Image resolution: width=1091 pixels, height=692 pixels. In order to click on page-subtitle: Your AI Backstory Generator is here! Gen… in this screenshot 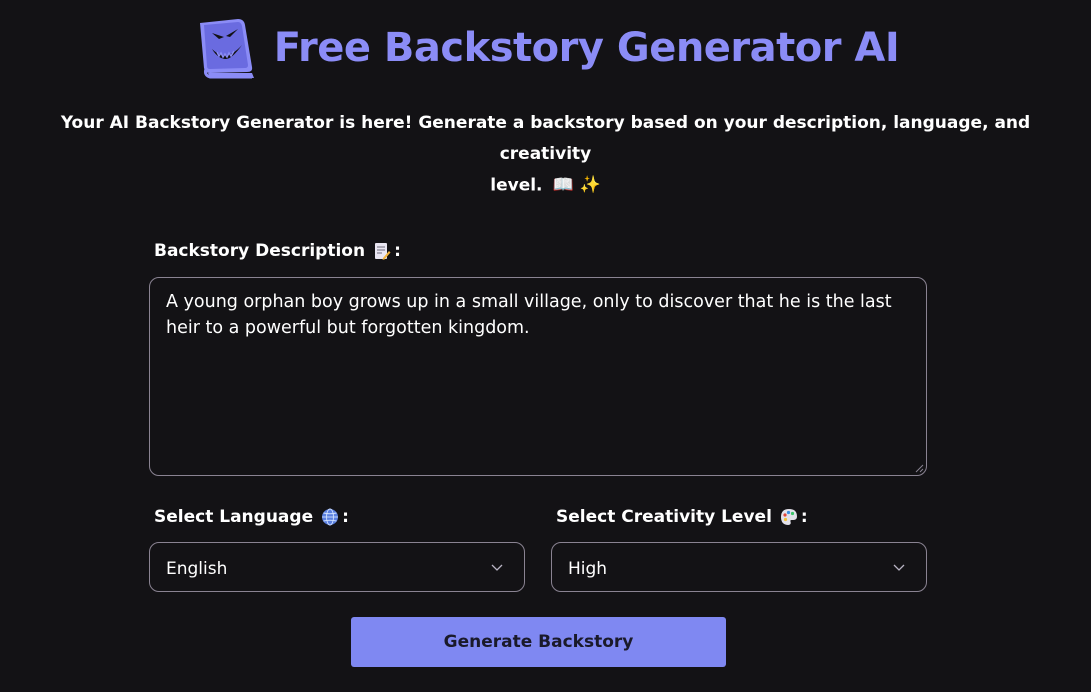, I will do `click(545, 155)`.